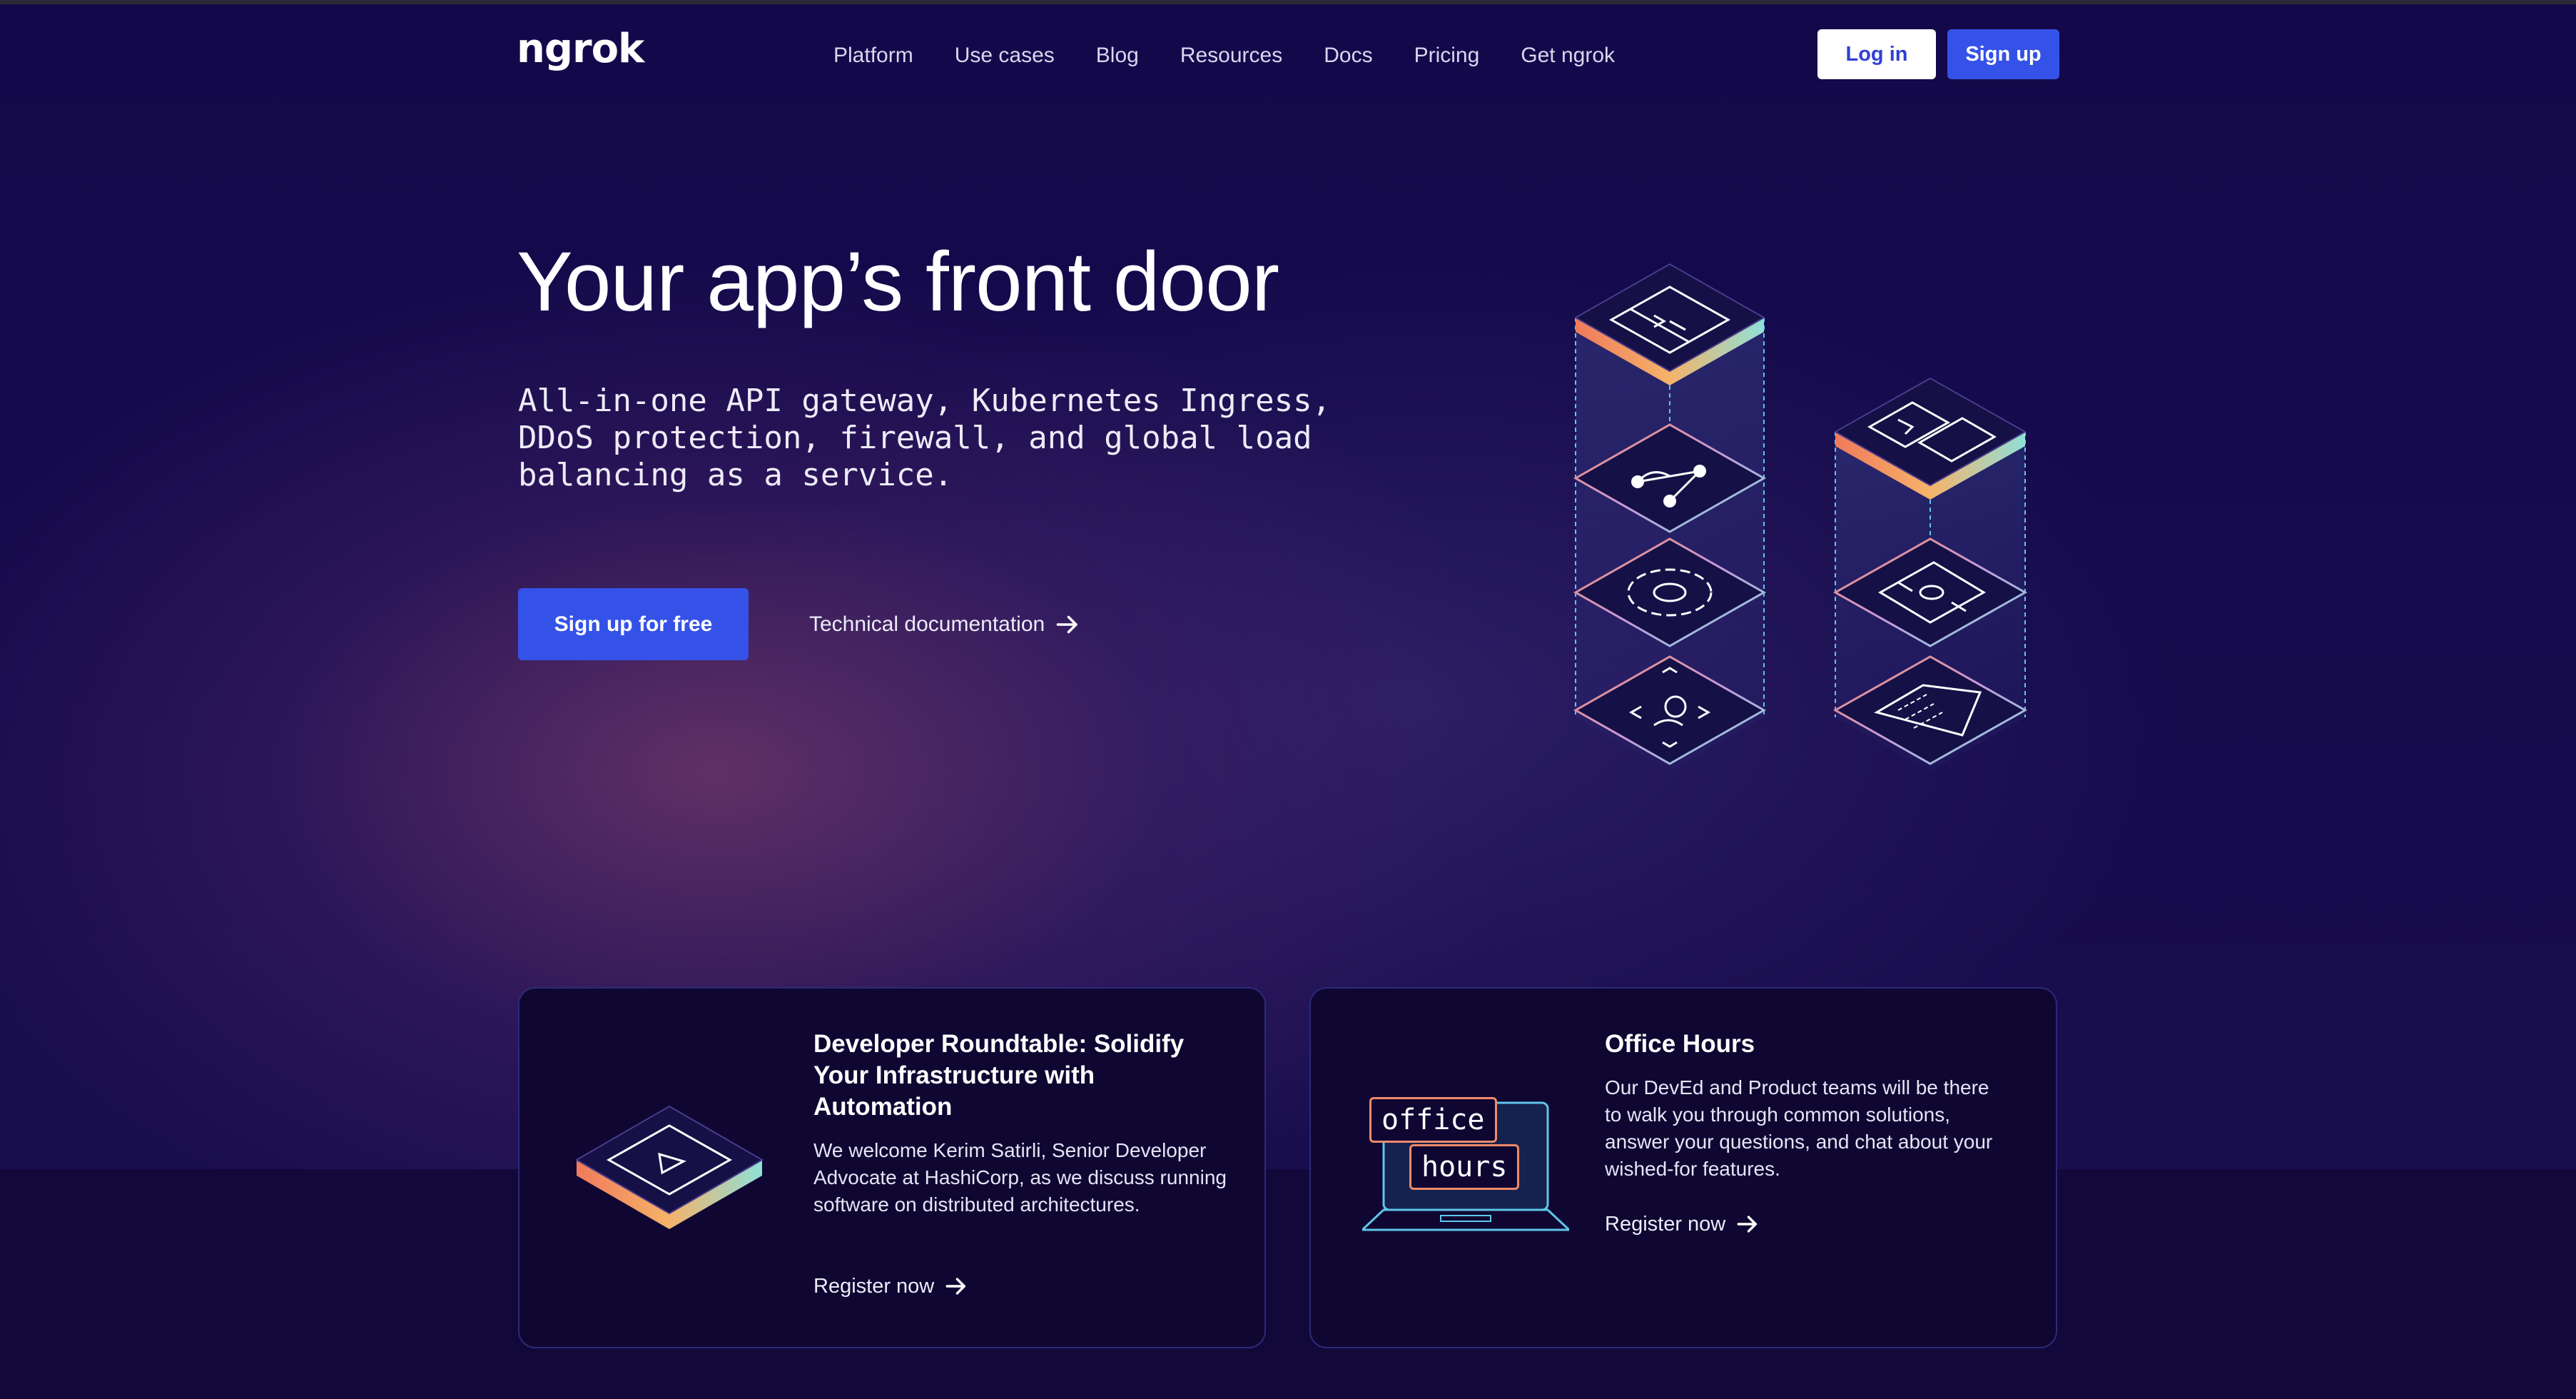 This screenshot has height=1399, width=2576. I want to click on nav-item-resources: Resources, so click(1231, 55).